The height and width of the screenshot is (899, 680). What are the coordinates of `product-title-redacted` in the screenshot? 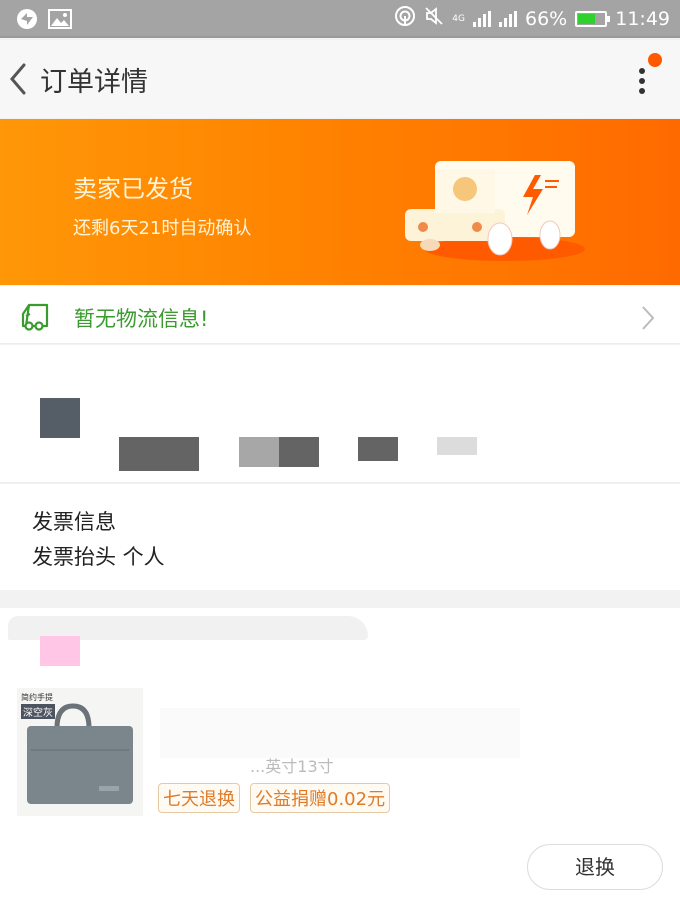 It's located at (340, 733).